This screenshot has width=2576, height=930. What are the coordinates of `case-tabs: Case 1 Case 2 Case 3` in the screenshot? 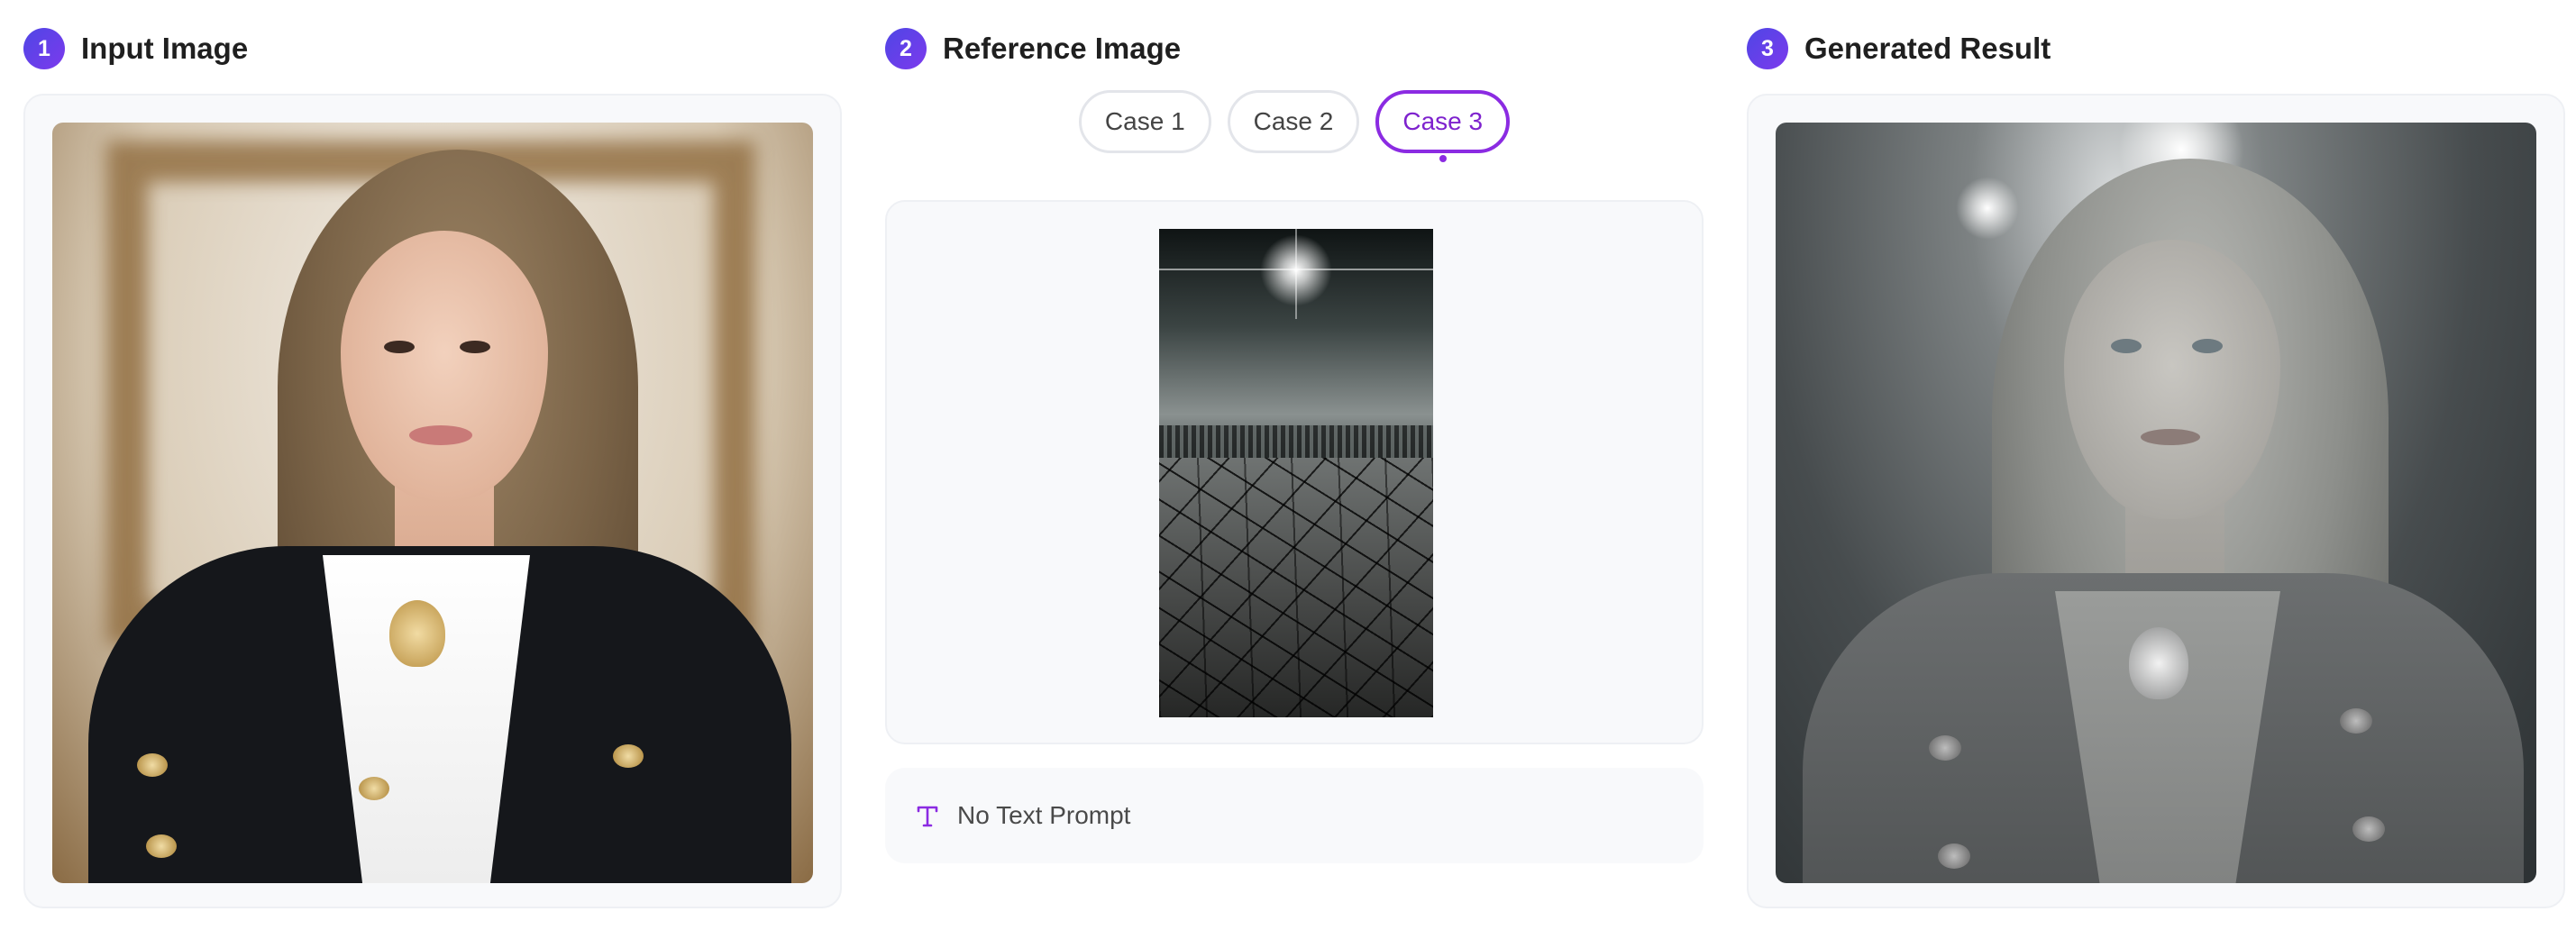 It's located at (1294, 126).